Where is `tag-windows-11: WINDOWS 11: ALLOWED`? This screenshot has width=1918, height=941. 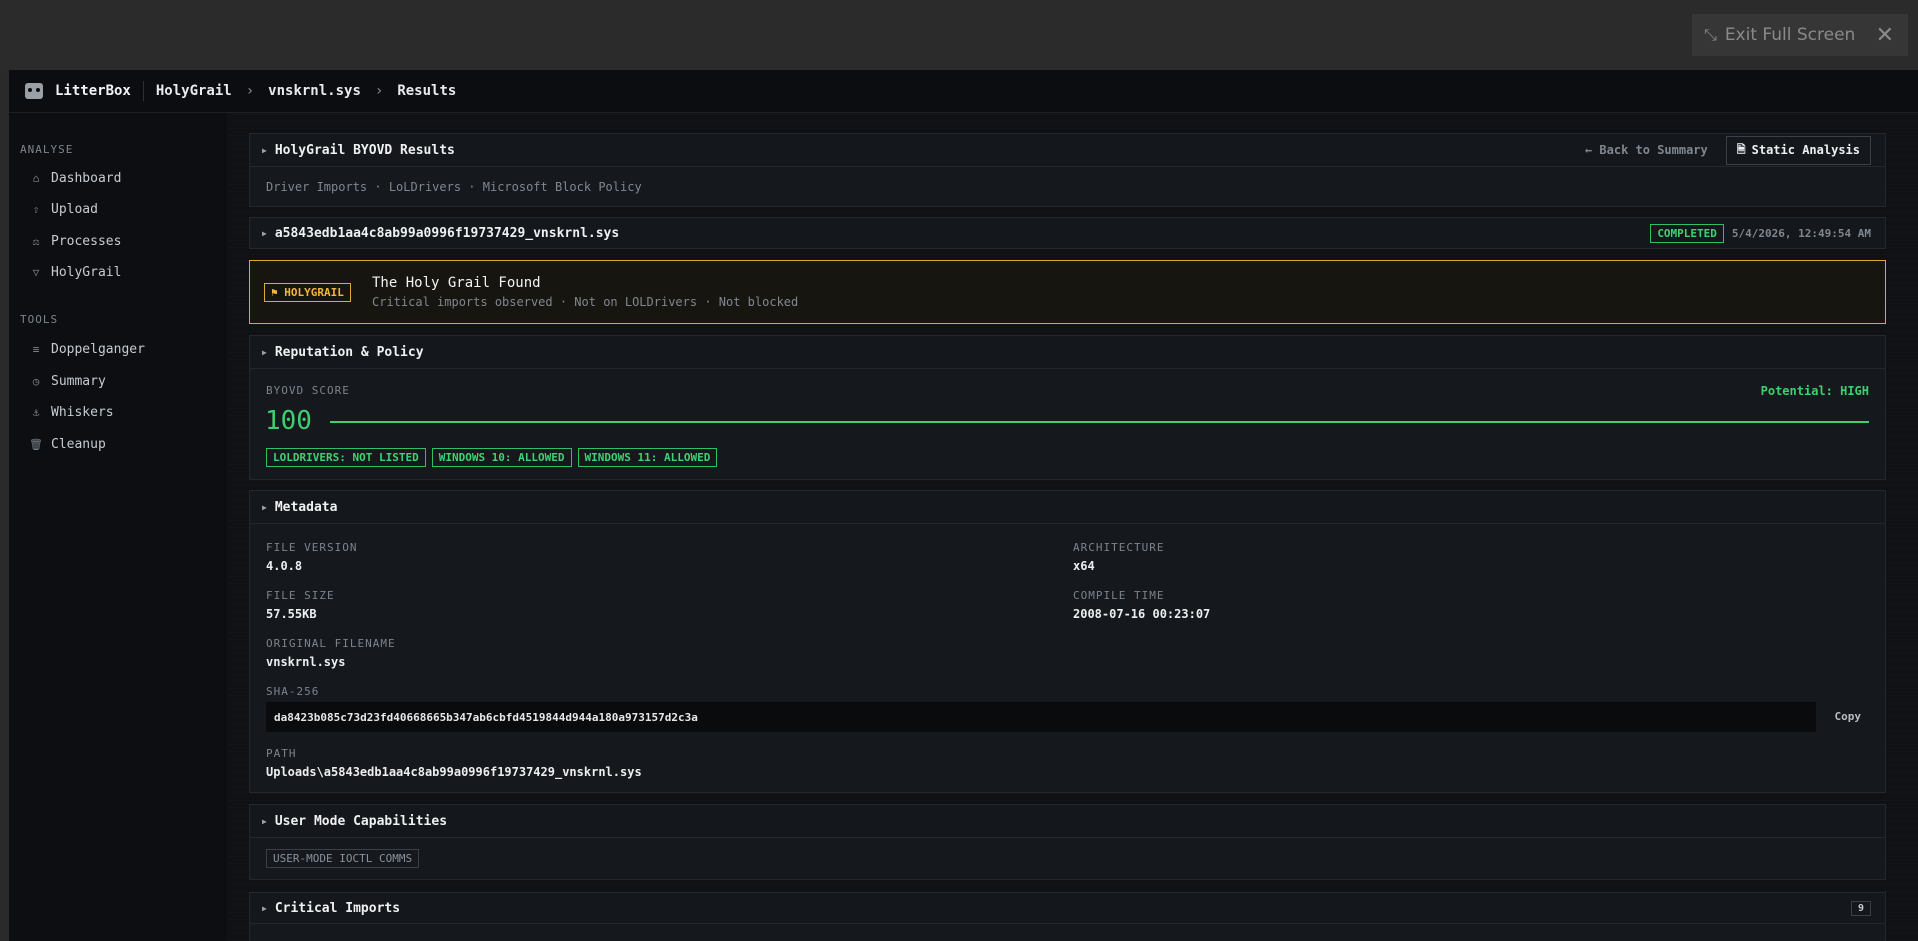 tag-windows-11: WINDOWS 11: ALLOWED is located at coordinates (647, 457).